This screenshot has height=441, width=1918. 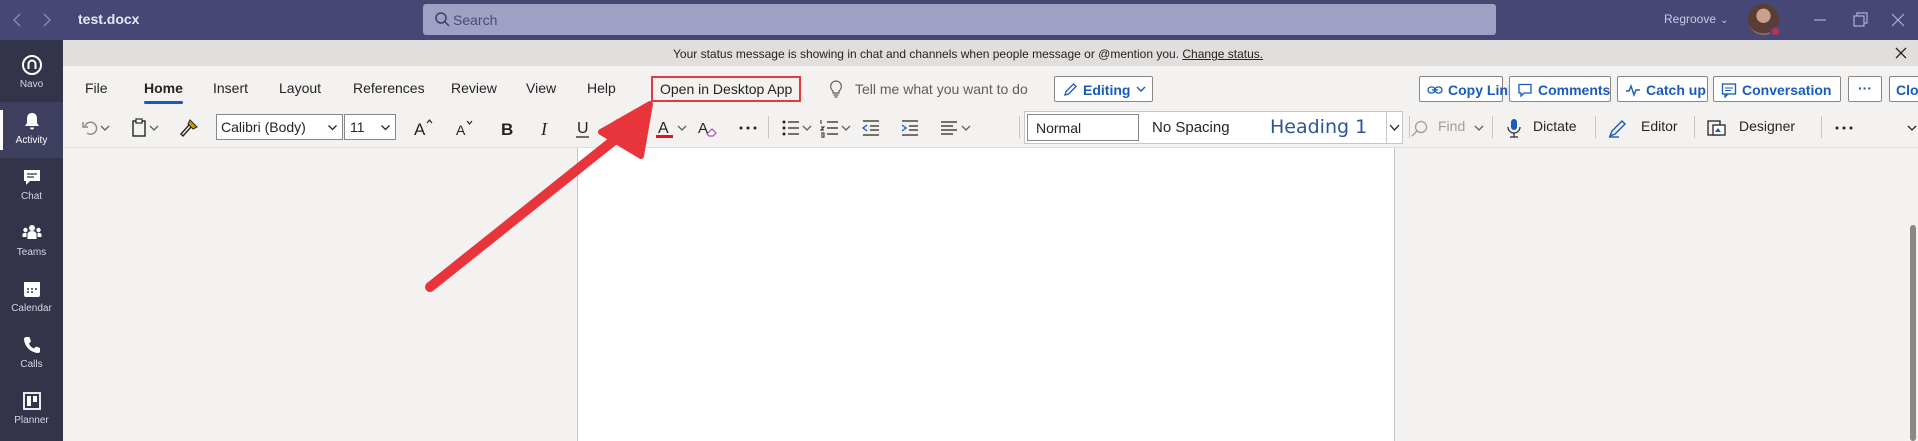 I want to click on italic-icon: I, so click(x=545, y=128).